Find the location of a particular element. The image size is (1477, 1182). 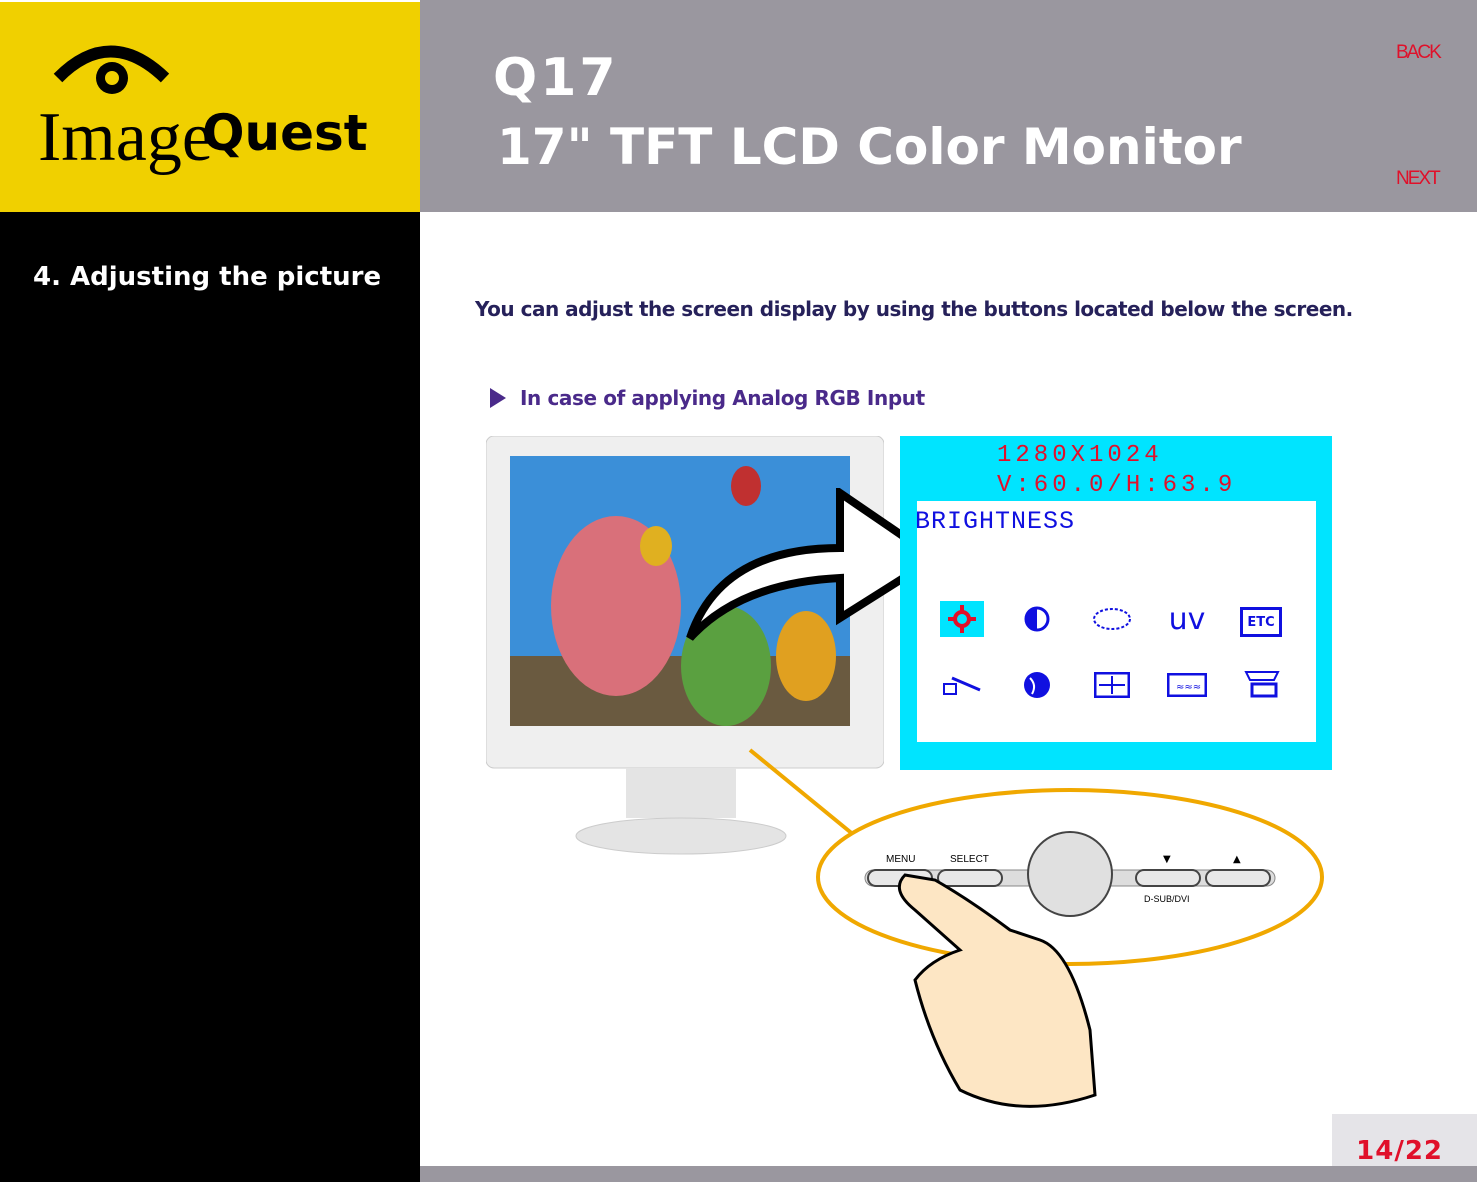

etc-icon: ETC is located at coordinates (1261, 622).